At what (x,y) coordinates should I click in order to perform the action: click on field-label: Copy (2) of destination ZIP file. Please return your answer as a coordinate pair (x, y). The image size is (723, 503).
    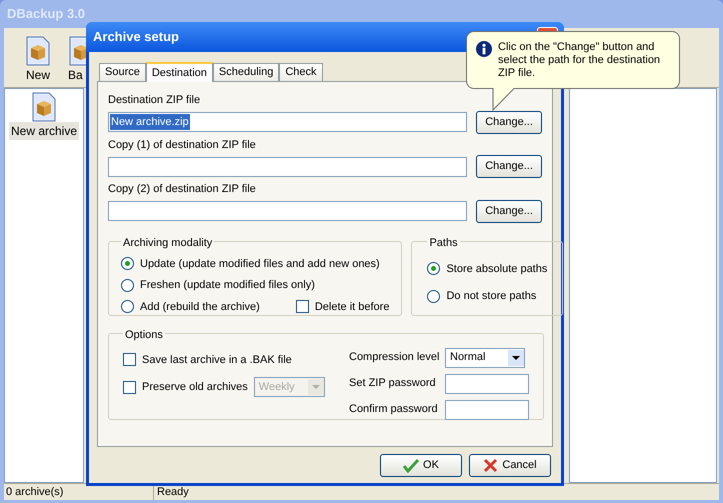
    Looking at the image, I should click on (182, 189).